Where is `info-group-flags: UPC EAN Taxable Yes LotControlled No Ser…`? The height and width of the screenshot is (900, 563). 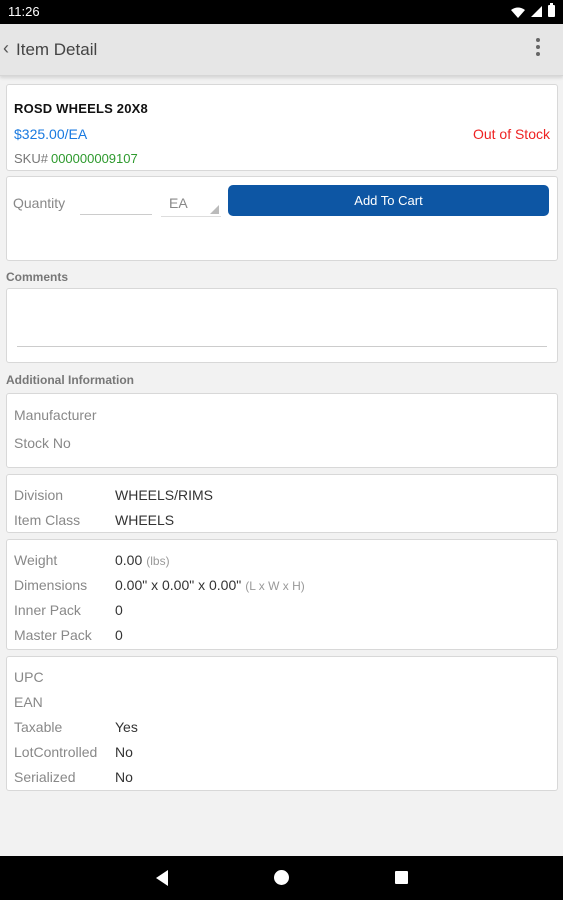
info-group-flags: UPC EAN Taxable Yes LotControlled No Ser… is located at coordinates (282, 723).